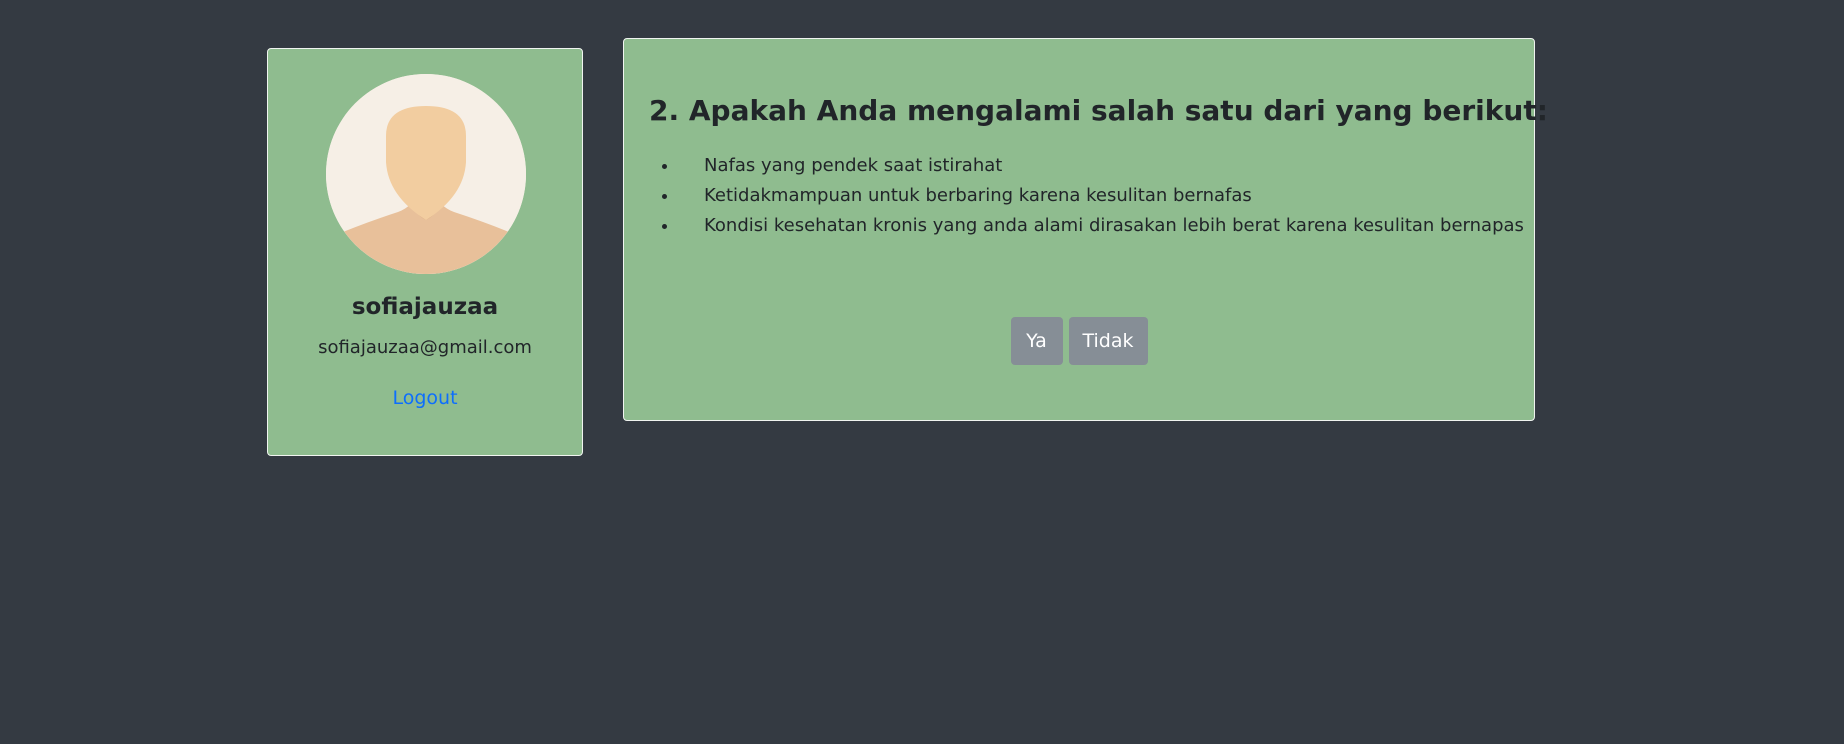 The height and width of the screenshot is (744, 1844). Describe the element at coordinates (1108, 341) in the screenshot. I see `no-button: Tidak` at that location.